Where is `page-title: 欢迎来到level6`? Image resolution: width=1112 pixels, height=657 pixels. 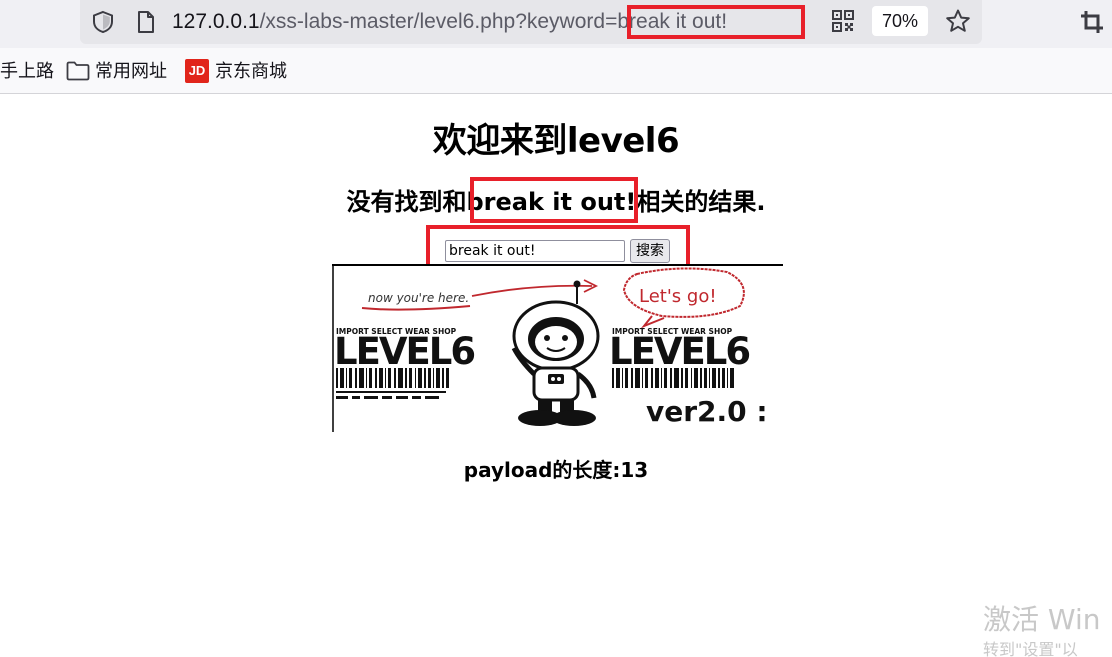 page-title: 欢迎来到level6 is located at coordinates (556, 141).